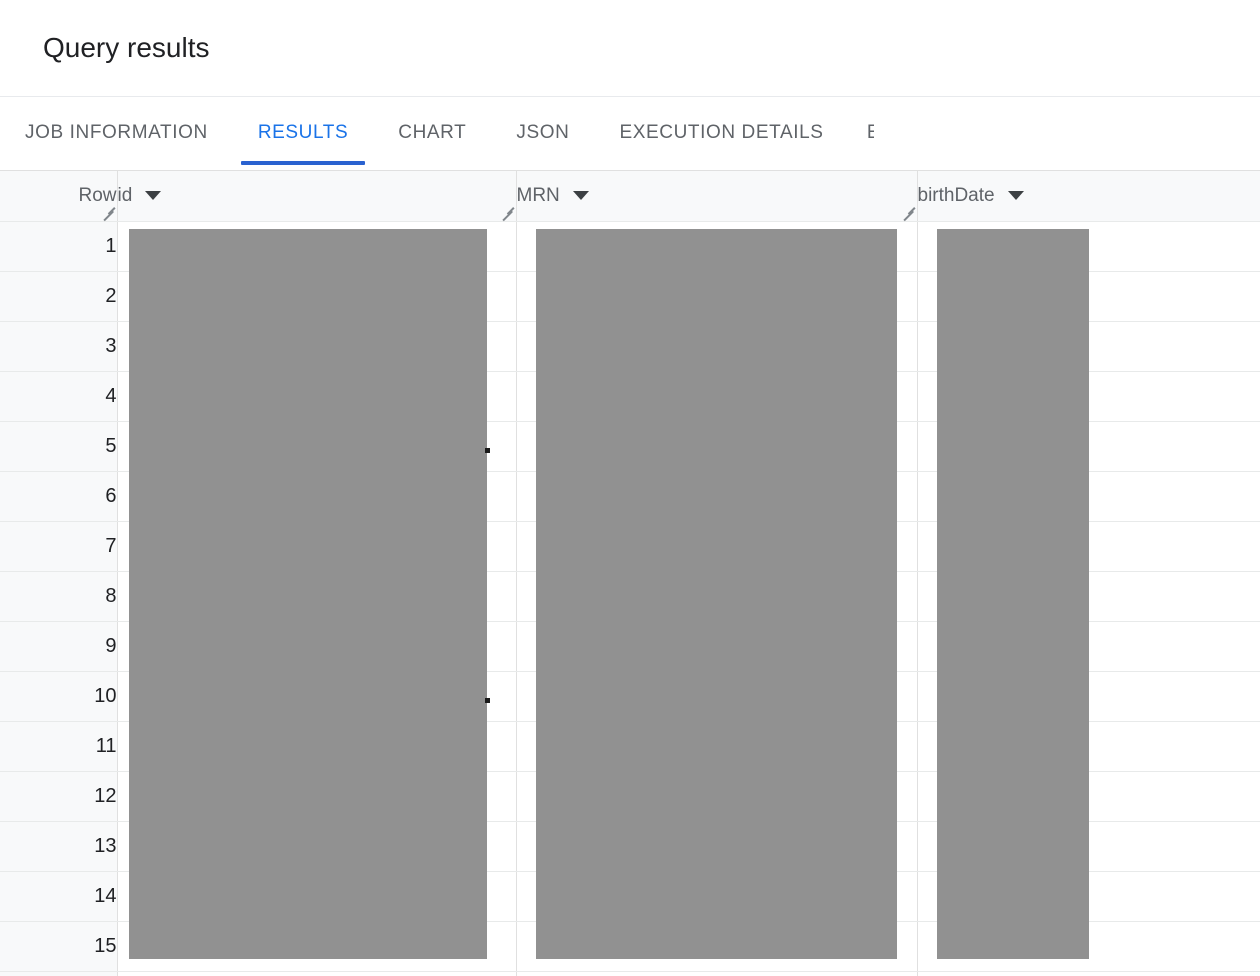 The width and height of the screenshot is (1260, 976). I want to click on tab-chart: CHART, so click(432, 133).